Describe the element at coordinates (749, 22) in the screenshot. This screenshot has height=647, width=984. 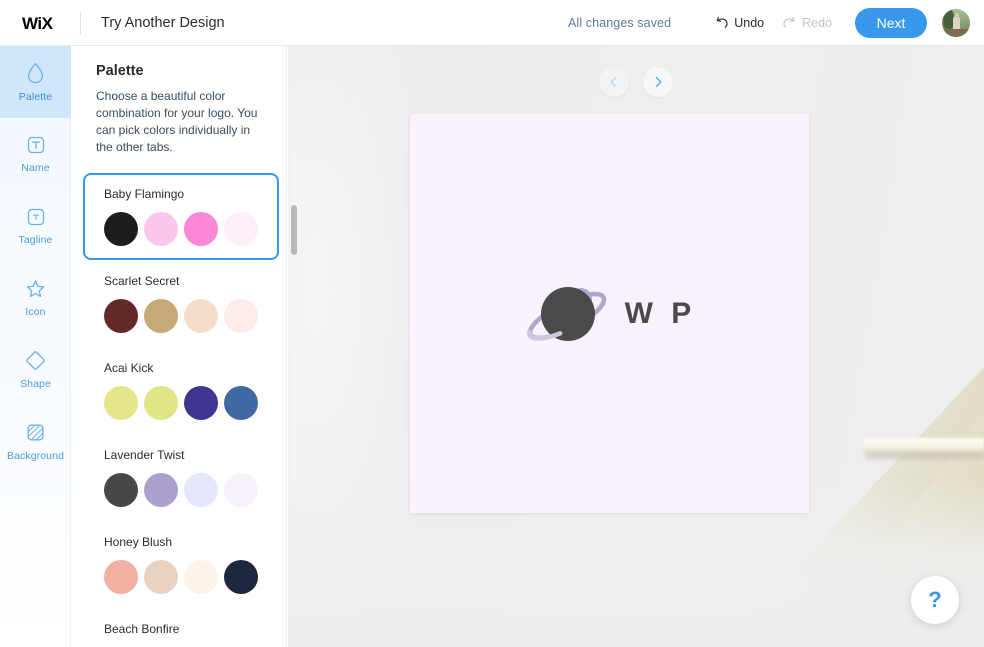
I see `undo-label: Undo` at that location.